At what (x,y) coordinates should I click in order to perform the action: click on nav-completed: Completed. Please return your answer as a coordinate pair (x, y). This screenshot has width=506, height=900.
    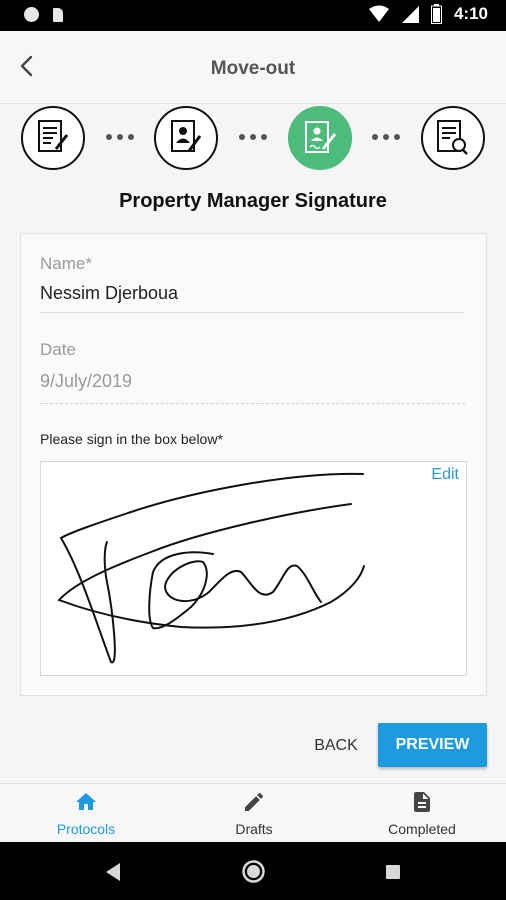
    Looking at the image, I should click on (422, 813).